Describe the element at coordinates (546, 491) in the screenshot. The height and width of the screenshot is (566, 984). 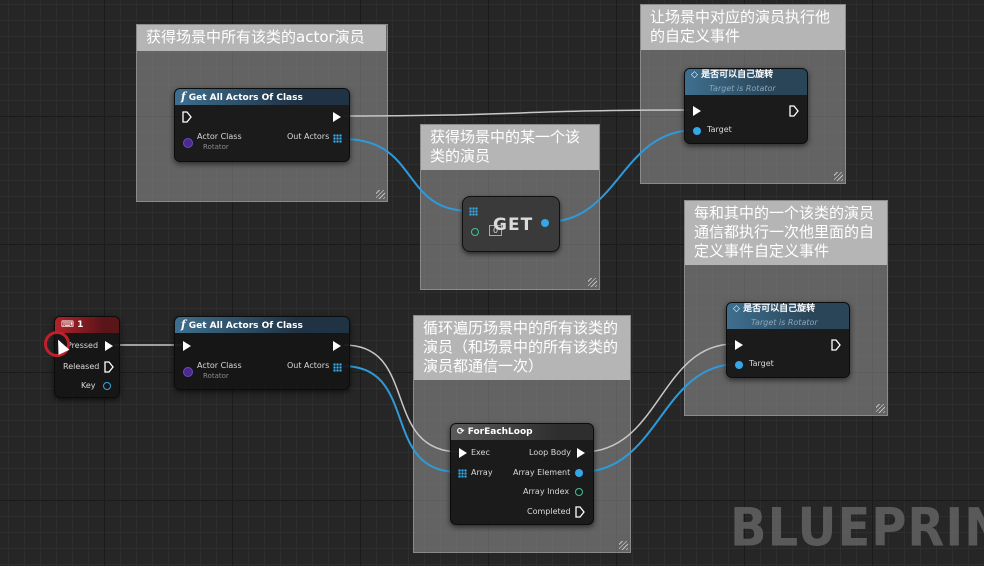
I see `array-index-label: Array Index` at that location.